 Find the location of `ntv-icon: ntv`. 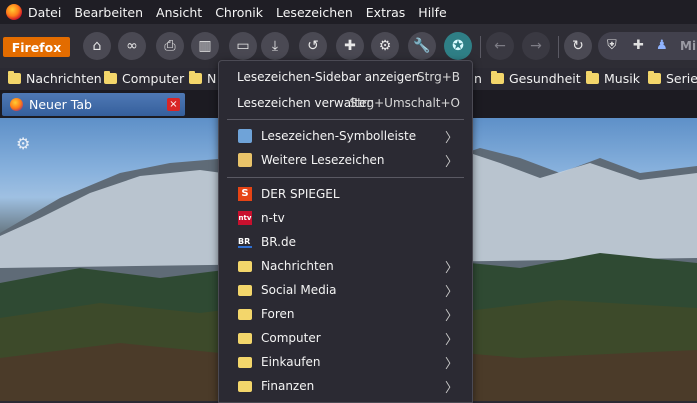

ntv-icon: ntv is located at coordinates (245, 218).